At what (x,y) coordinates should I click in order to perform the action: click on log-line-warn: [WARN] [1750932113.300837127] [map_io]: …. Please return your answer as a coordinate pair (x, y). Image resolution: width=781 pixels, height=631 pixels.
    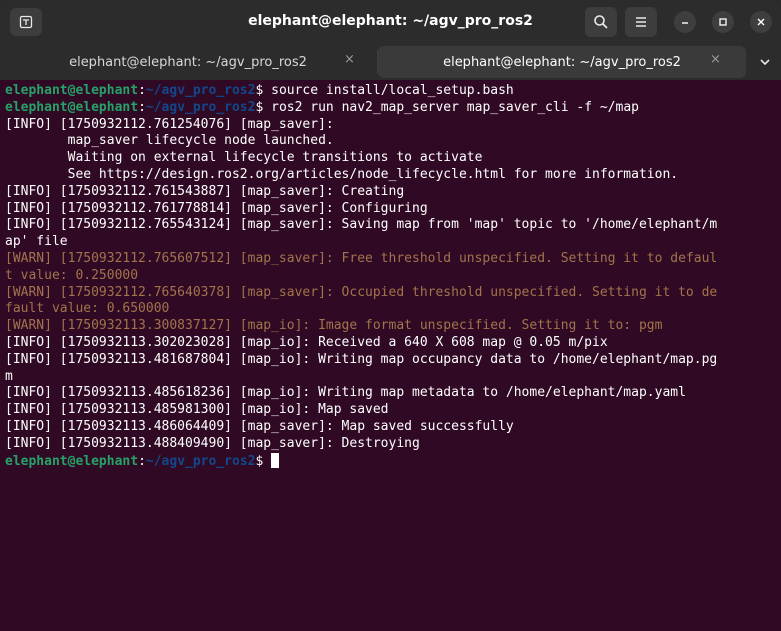
    Looking at the image, I should click on (334, 326).